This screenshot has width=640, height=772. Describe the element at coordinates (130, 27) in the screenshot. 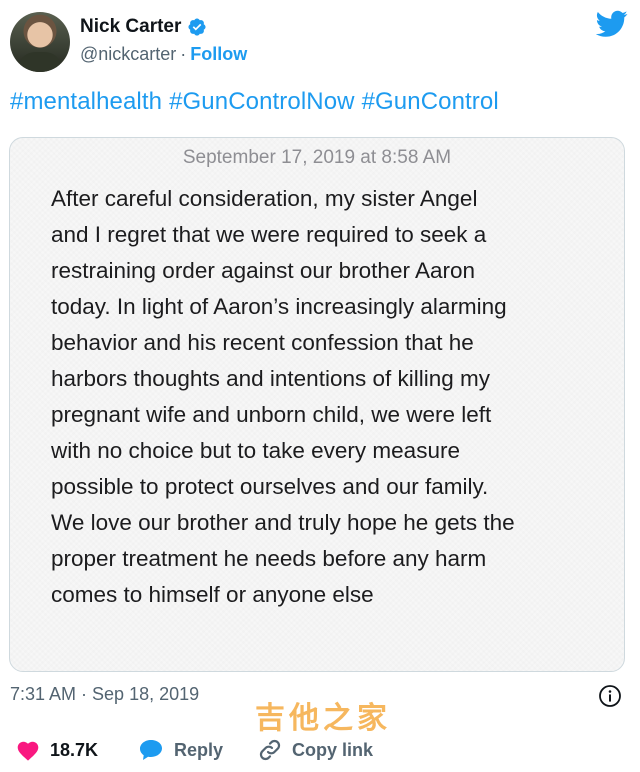

I see `display-name: Nick Carter` at that location.